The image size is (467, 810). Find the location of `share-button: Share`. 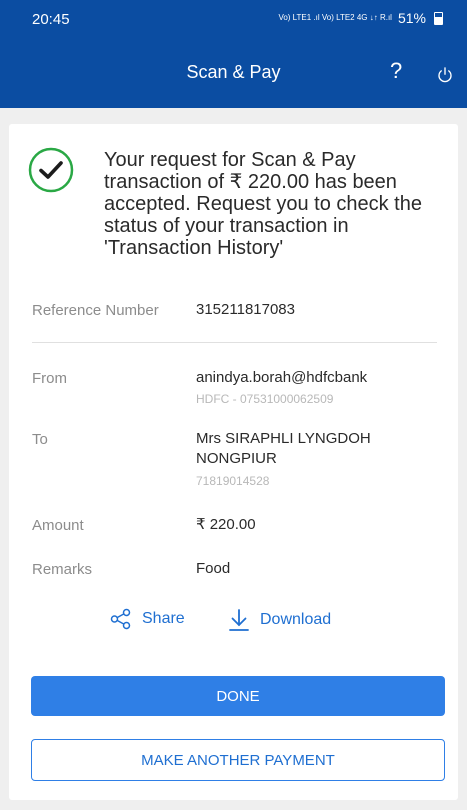

share-button: Share is located at coordinates (147, 619).